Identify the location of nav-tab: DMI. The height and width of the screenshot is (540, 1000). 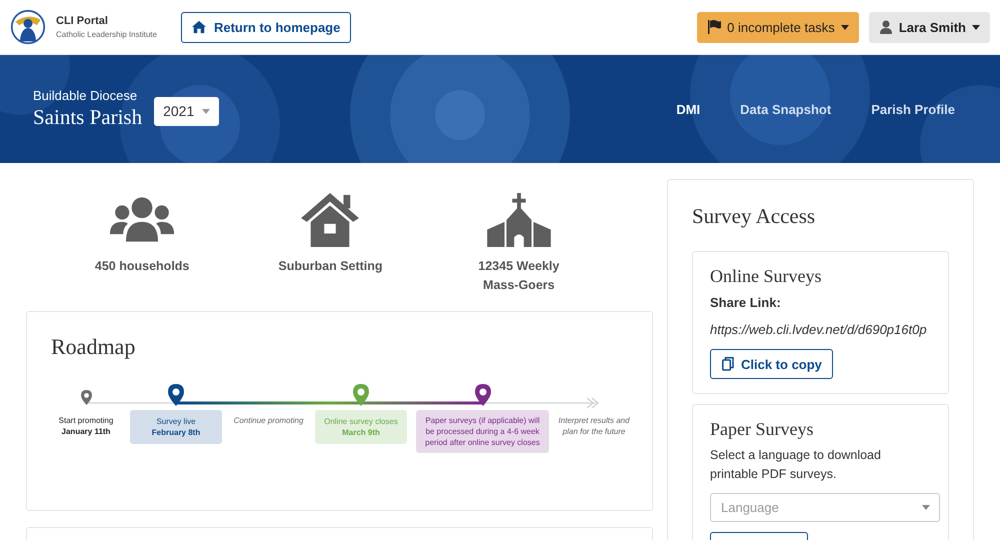
(688, 109).